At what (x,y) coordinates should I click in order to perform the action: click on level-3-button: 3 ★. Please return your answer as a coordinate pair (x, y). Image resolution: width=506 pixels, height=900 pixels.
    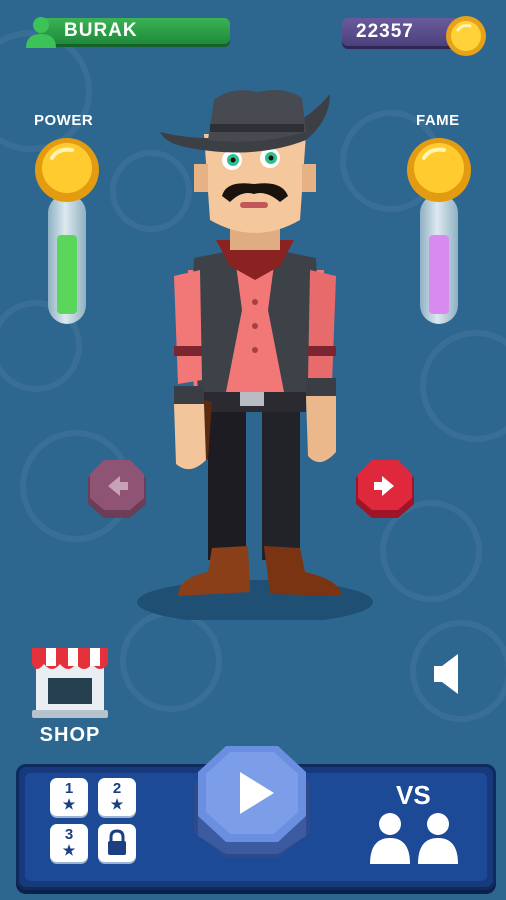
    Looking at the image, I should click on (69, 843).